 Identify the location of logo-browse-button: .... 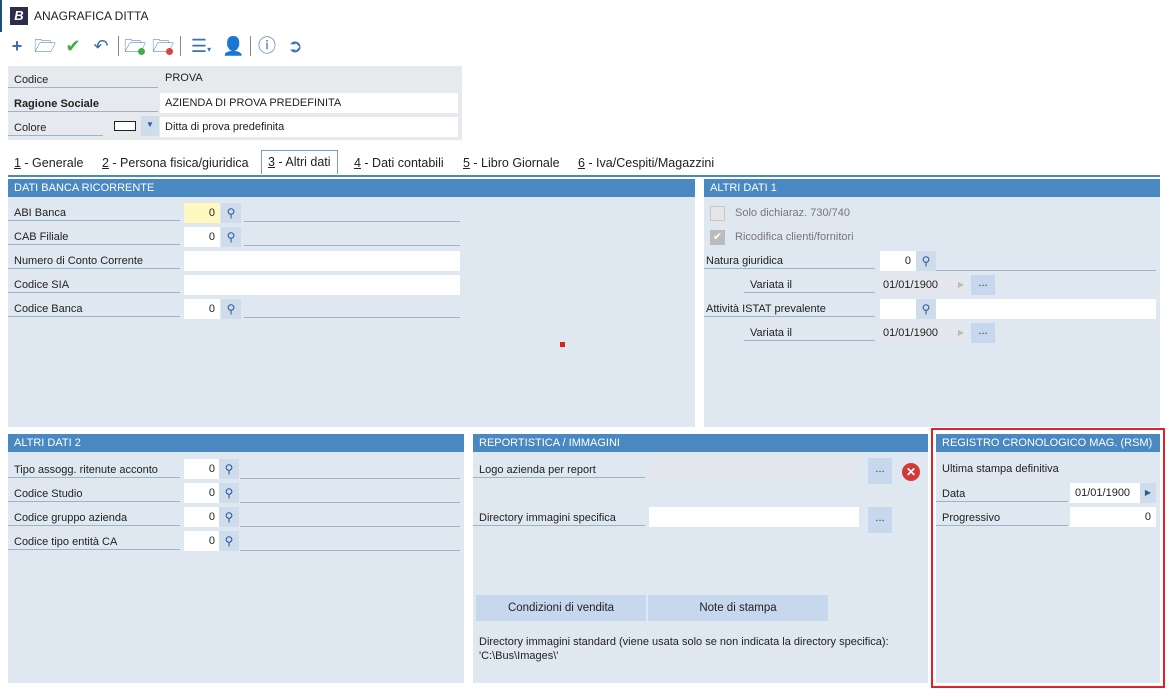
(880, 471).